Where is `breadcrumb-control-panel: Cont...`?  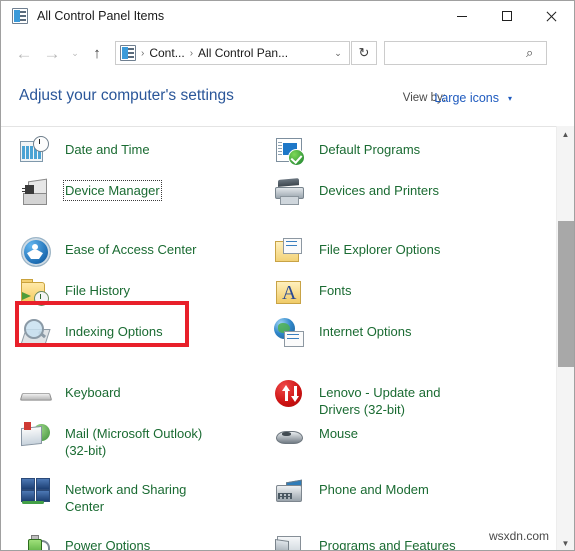
breadcrumb-control-panel: Cont... is located at coordinates (166, 53).